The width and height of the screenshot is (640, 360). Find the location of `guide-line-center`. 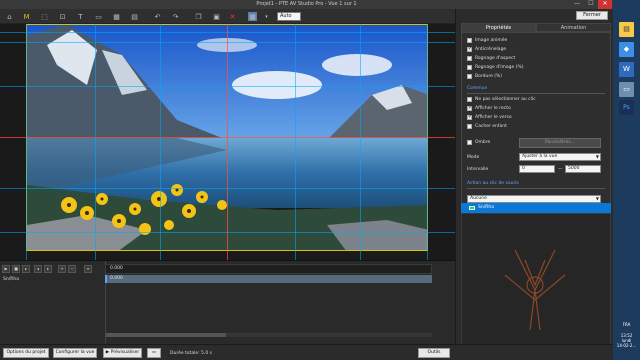

guide-line-center is located at coordinates (227, 142).